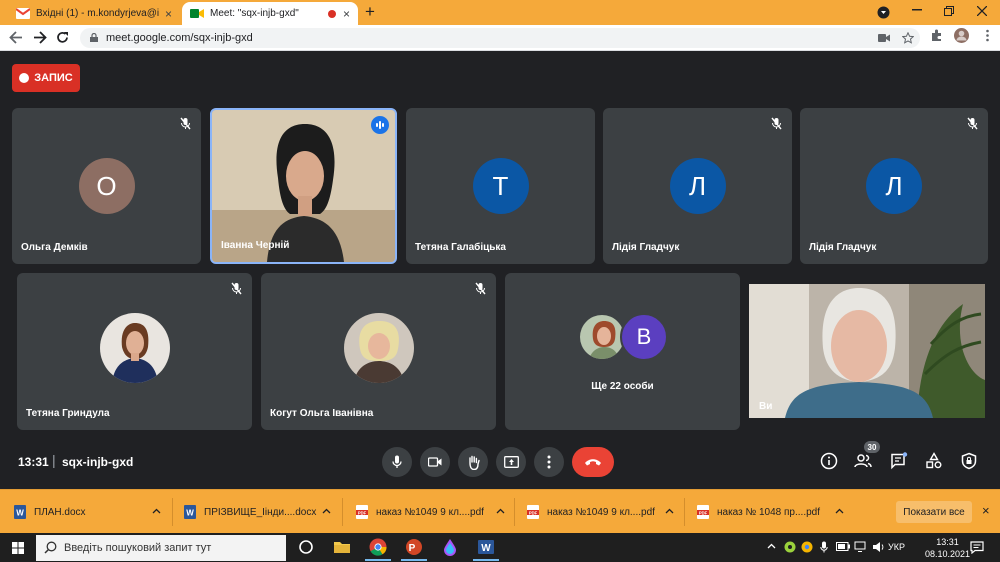  What do you see at coordinates (500, 38) in the screenshot?
I see `address-bar: meet.google.com/sqx-injb-gxd` at bounding box center [500, 38].